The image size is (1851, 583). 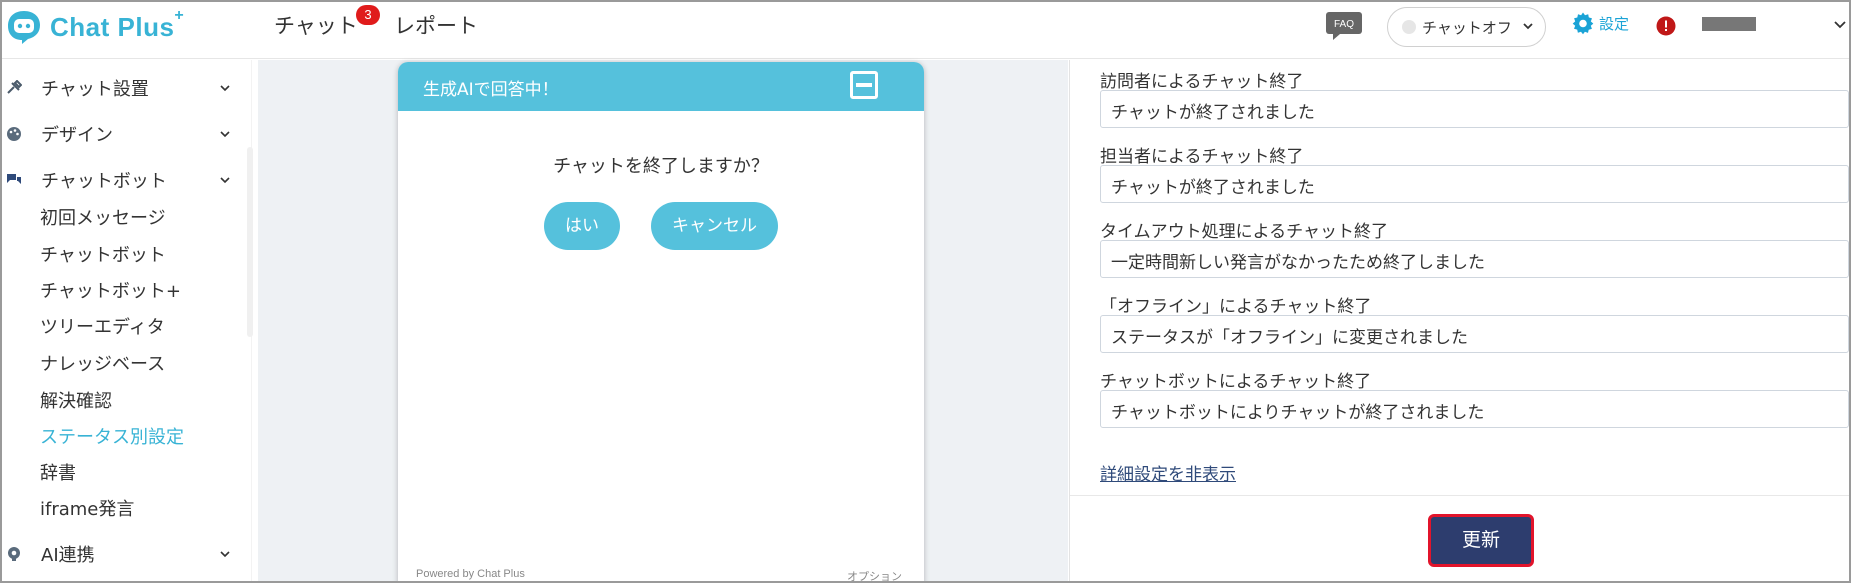 I want to click on sidebar-section-label: デザイン, so click(x=77, y=135).